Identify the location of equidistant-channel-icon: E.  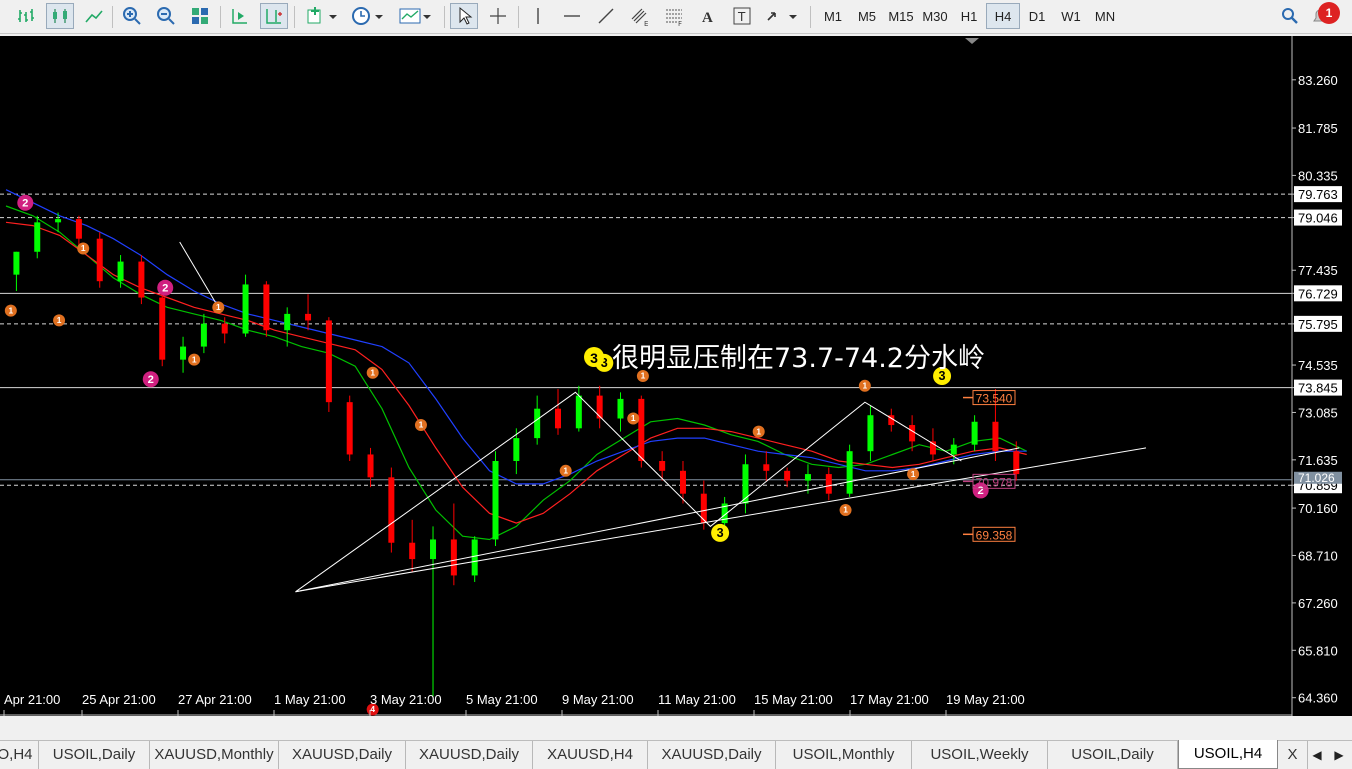
(640, 16).